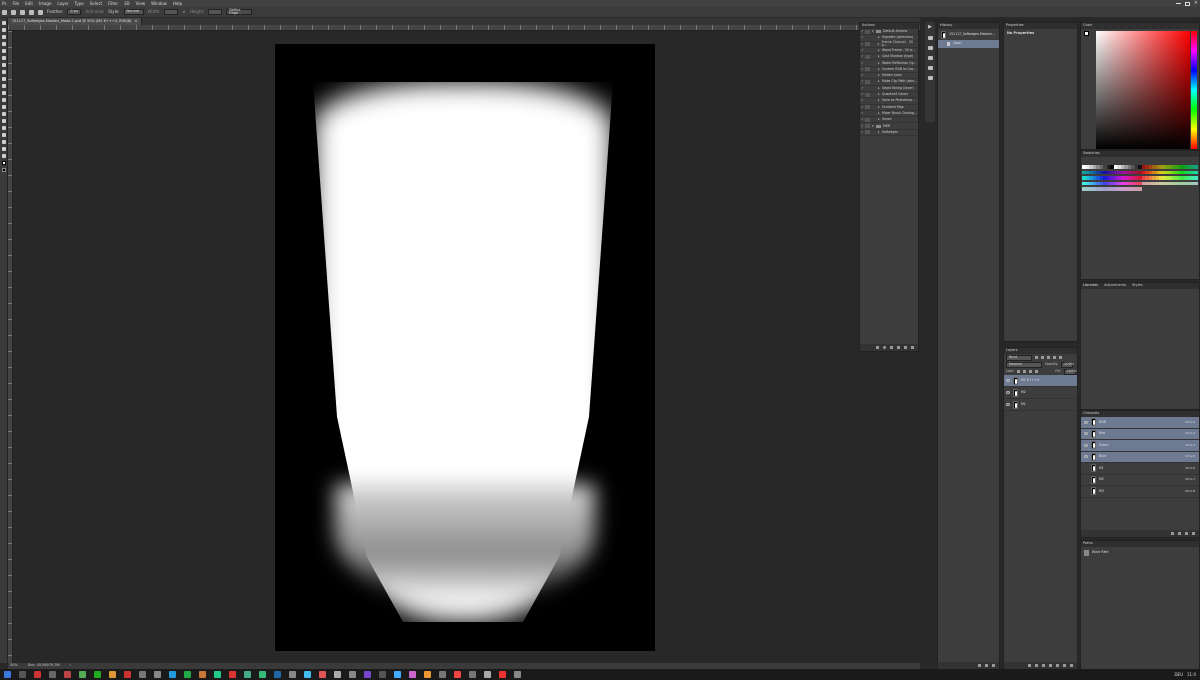 The width and height of the screenshot is (1200, 680). What do you see at coordinates (905, 347) in the screenshot?
I see `new-action-icon` at bounding box center [905, 347].